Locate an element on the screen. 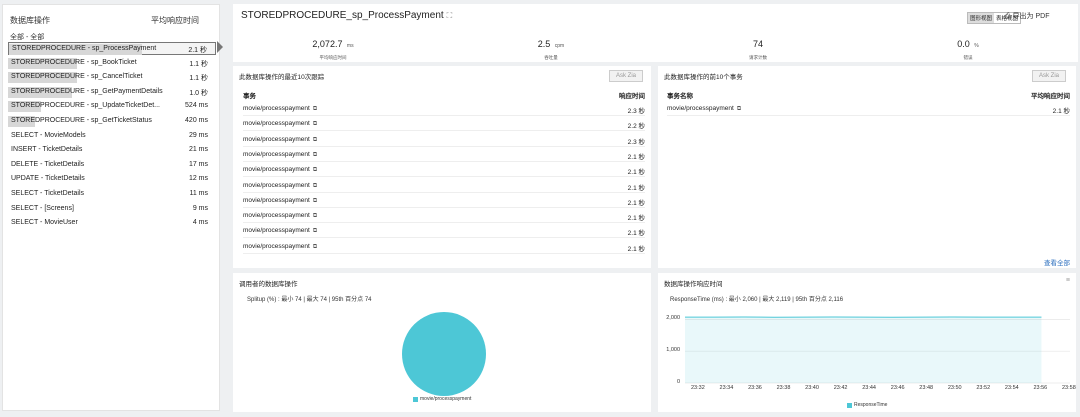 The width and height of the screenshot is (1080, 417). table-row: movie/processpayment ⧉ 2.2 秒 is located at coordinates (444, 124).